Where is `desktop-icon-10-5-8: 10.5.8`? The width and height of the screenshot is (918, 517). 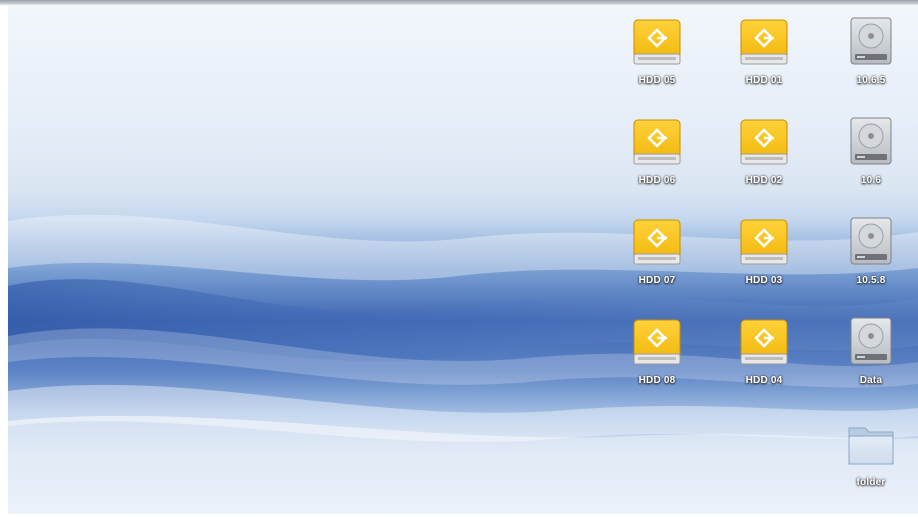
desktop-icon-10-5-8: 10.5.8 is located at coordinates (871, 260).